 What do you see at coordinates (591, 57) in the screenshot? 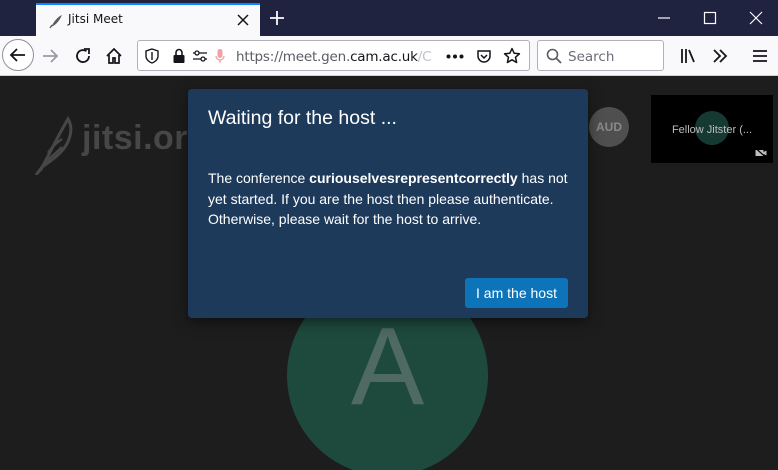
I see `search-input: Search` at bounding box center [591, 57].